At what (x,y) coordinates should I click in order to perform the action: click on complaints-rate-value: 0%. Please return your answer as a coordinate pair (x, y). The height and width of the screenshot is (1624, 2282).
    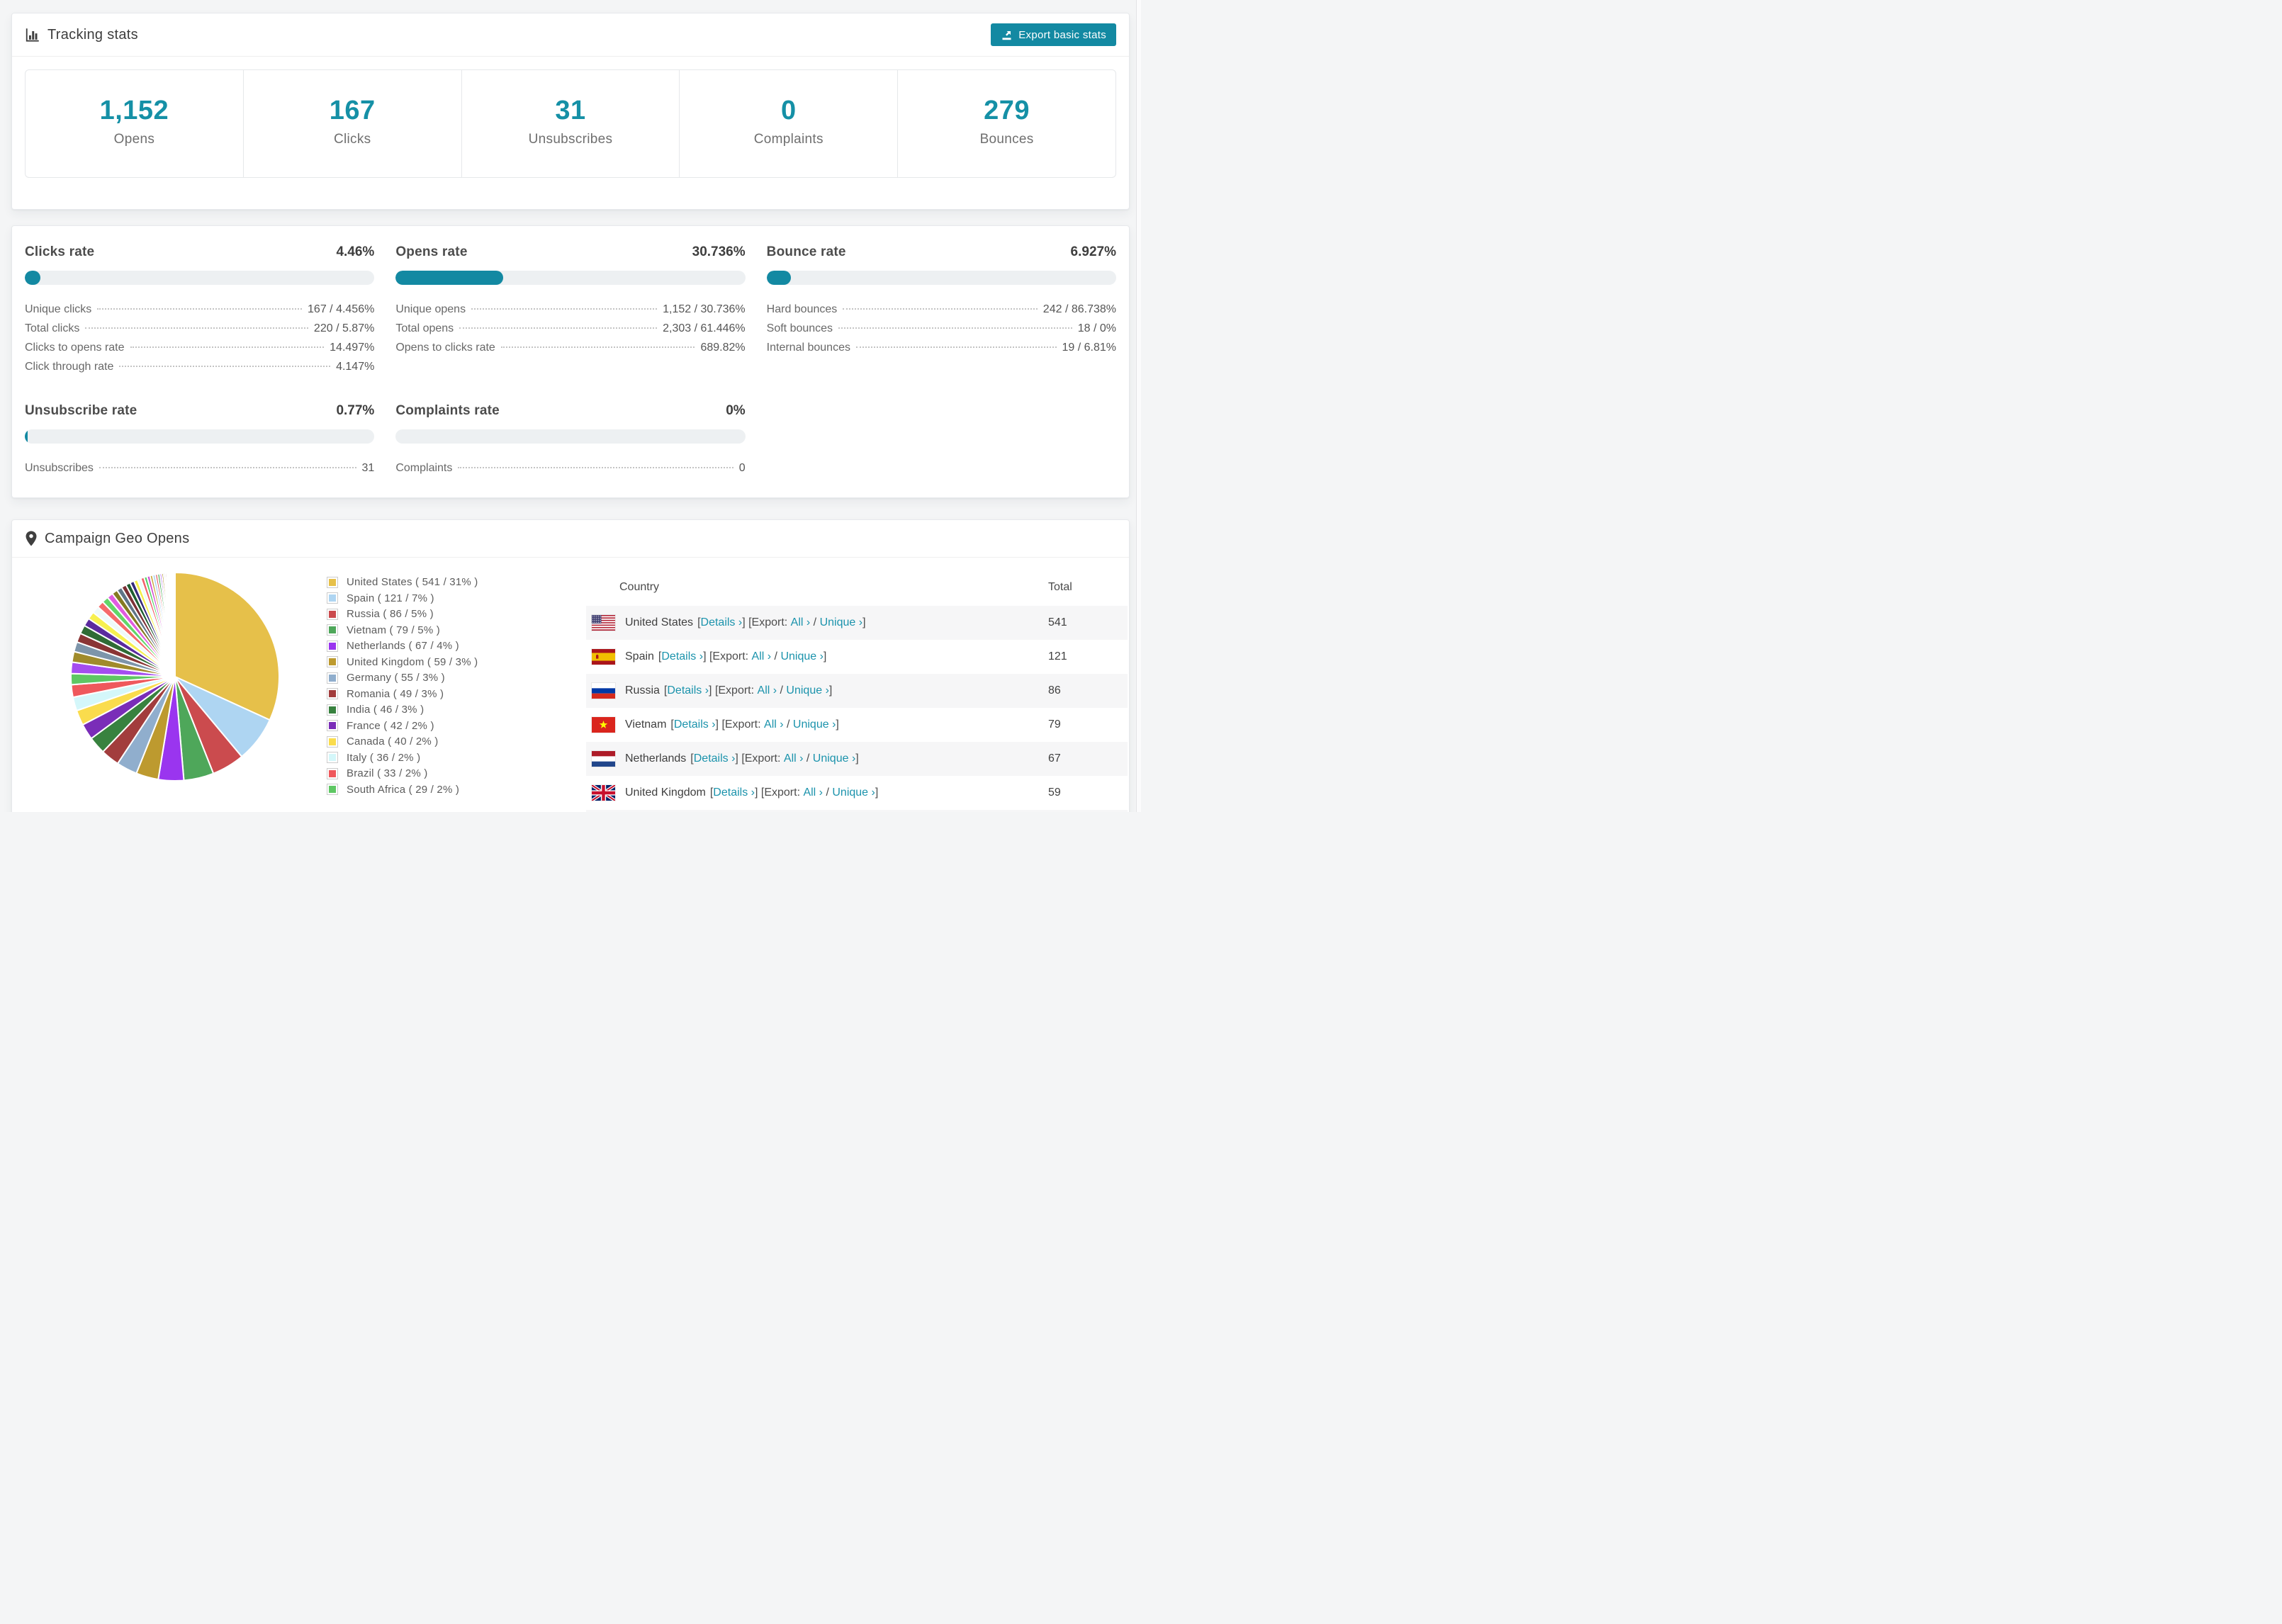
    Looking at the image, I should click on (736, 411).